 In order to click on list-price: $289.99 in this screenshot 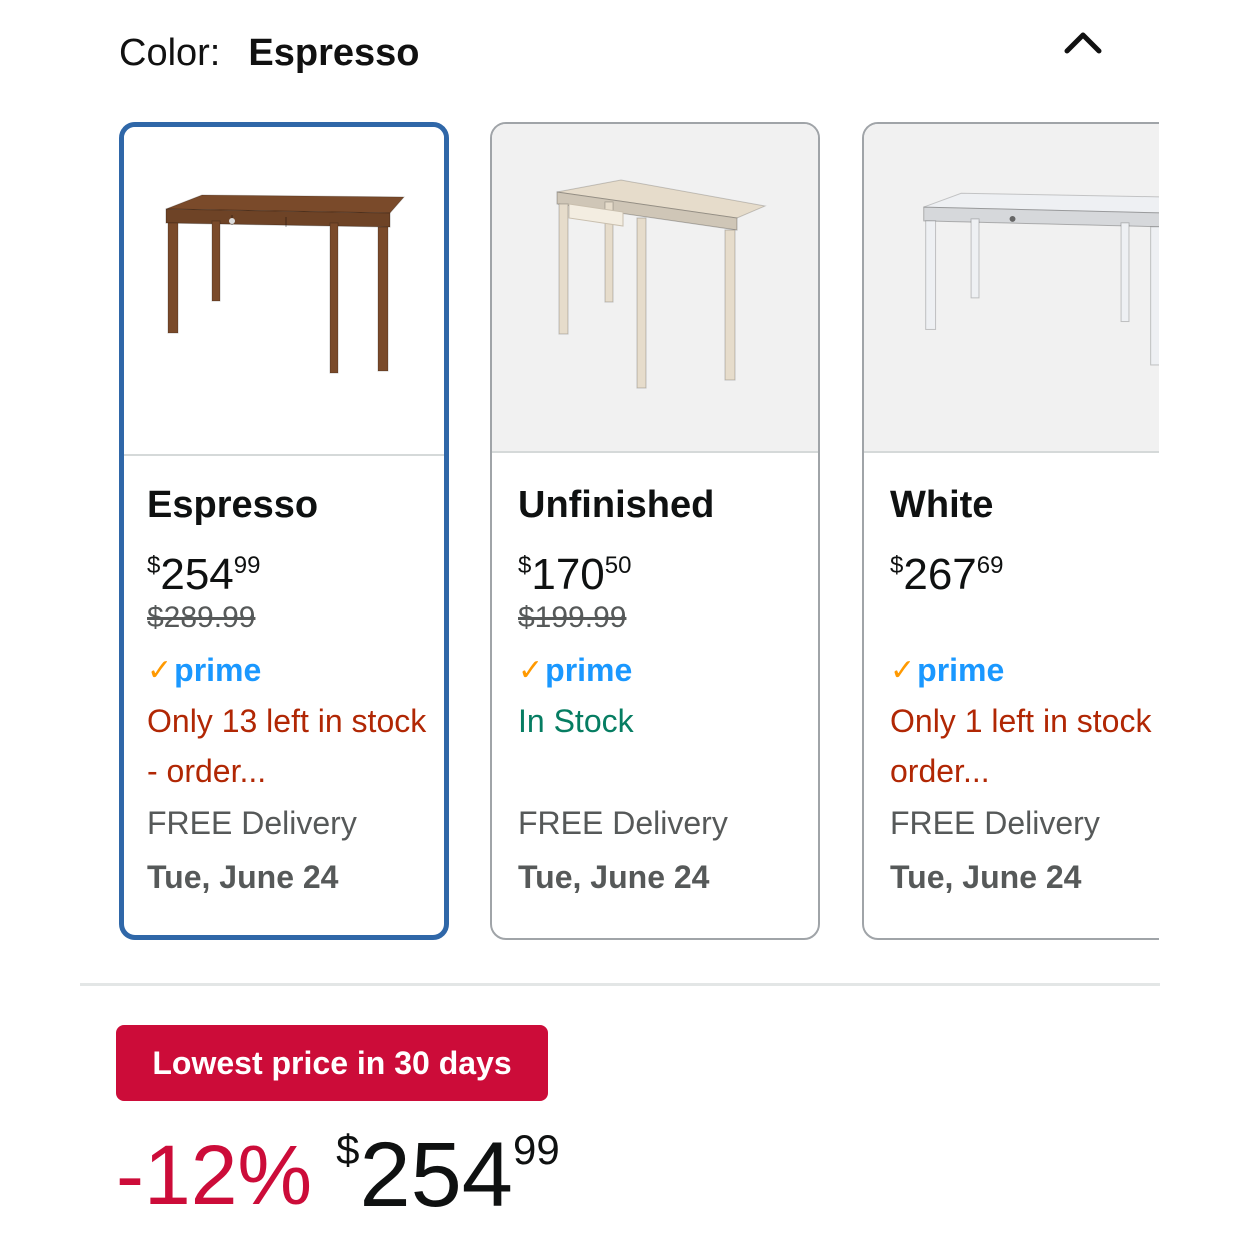, I will do `click(201, 617)`.